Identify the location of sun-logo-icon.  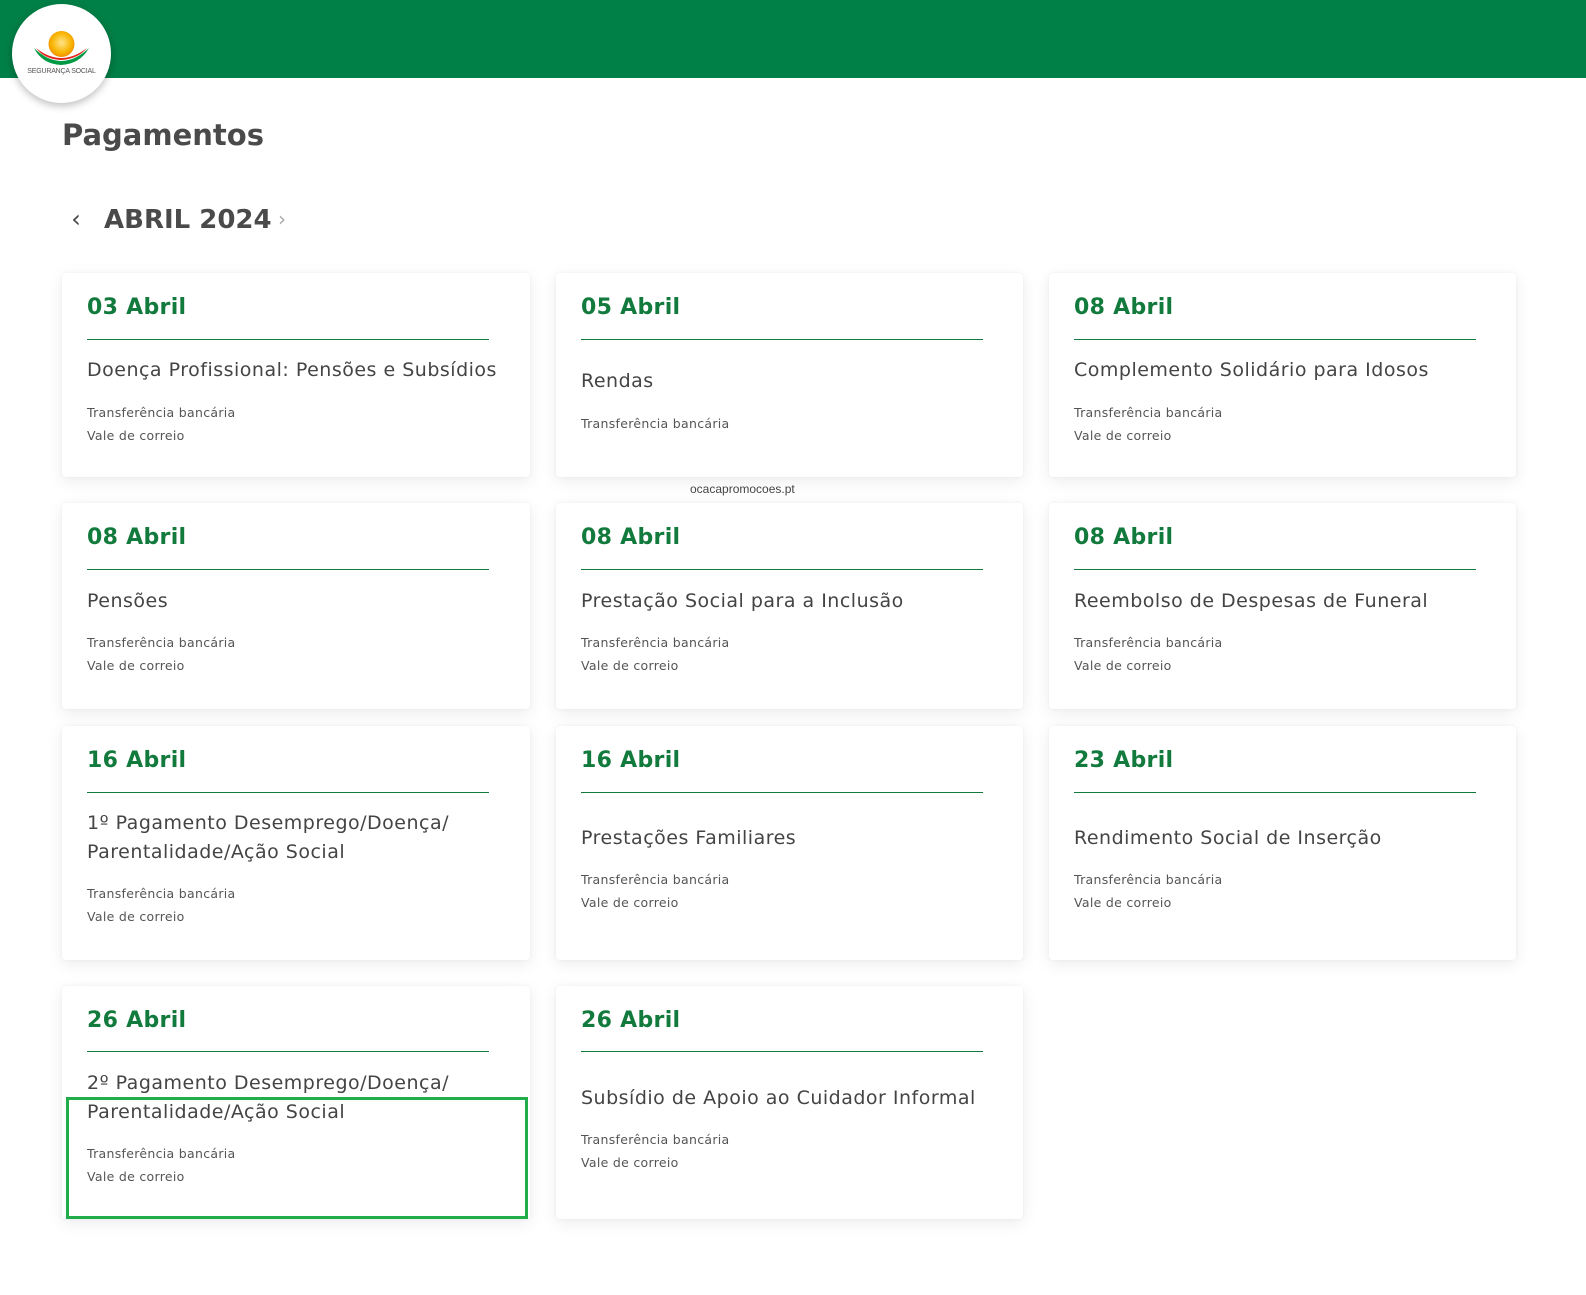
(61, 48).